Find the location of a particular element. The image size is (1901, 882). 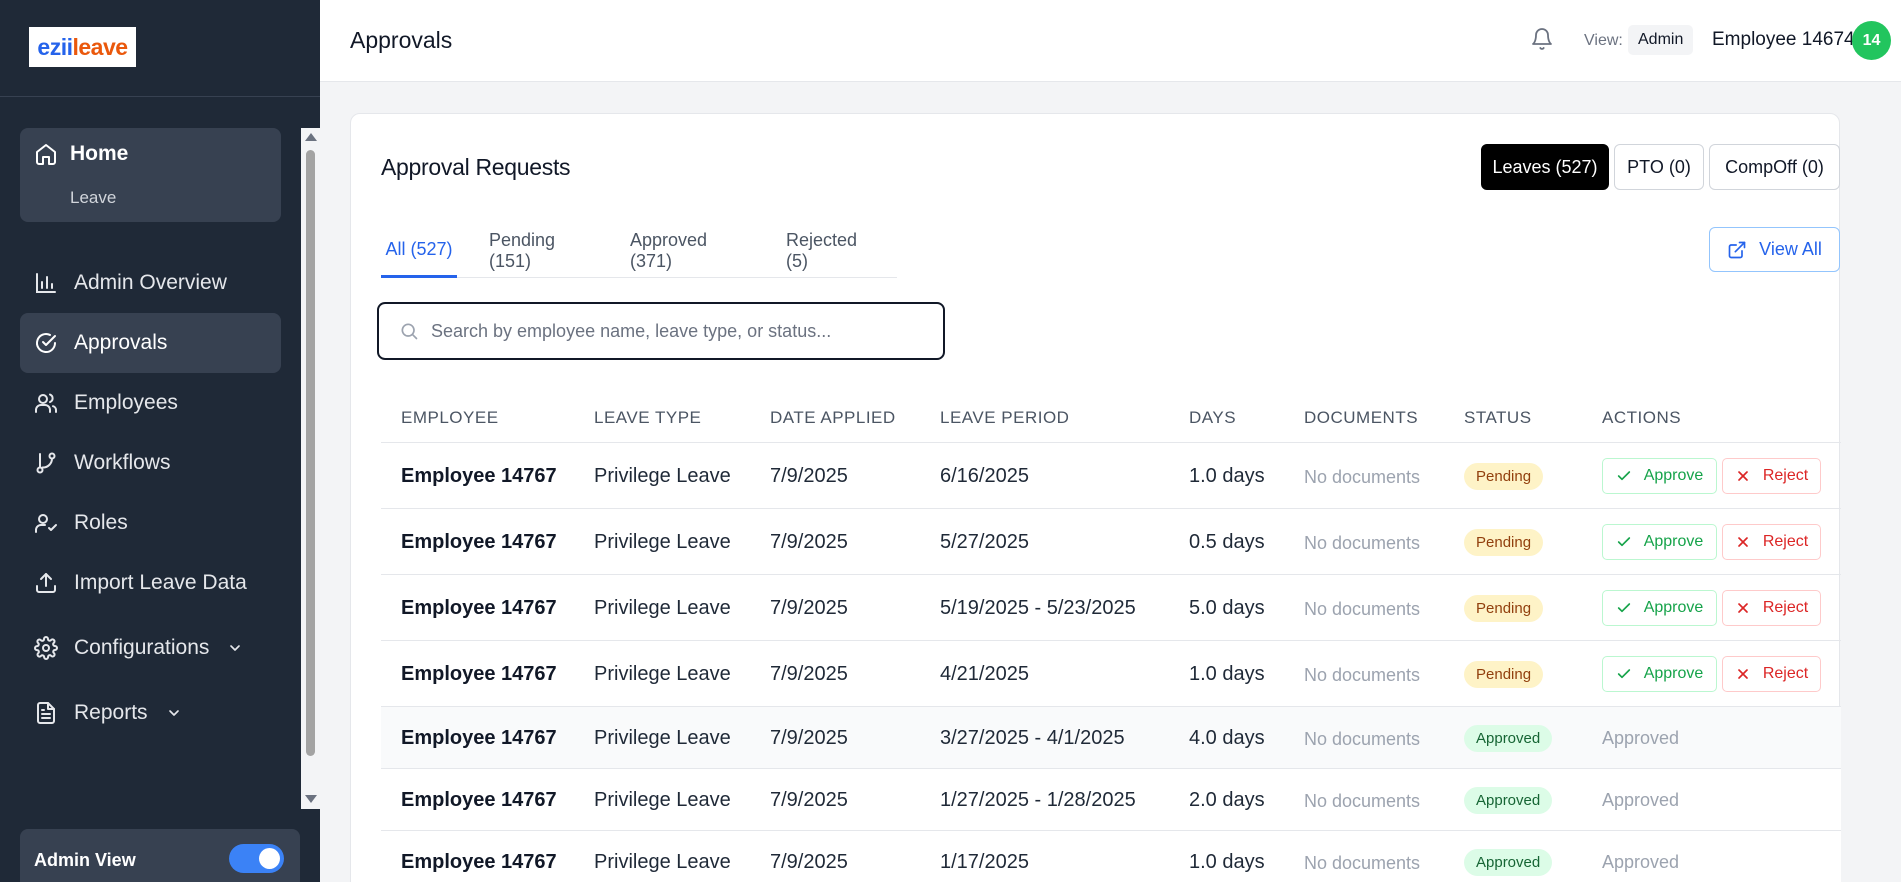

sidebar-item-approvals: Approvals is located at coordinates (150, 343).